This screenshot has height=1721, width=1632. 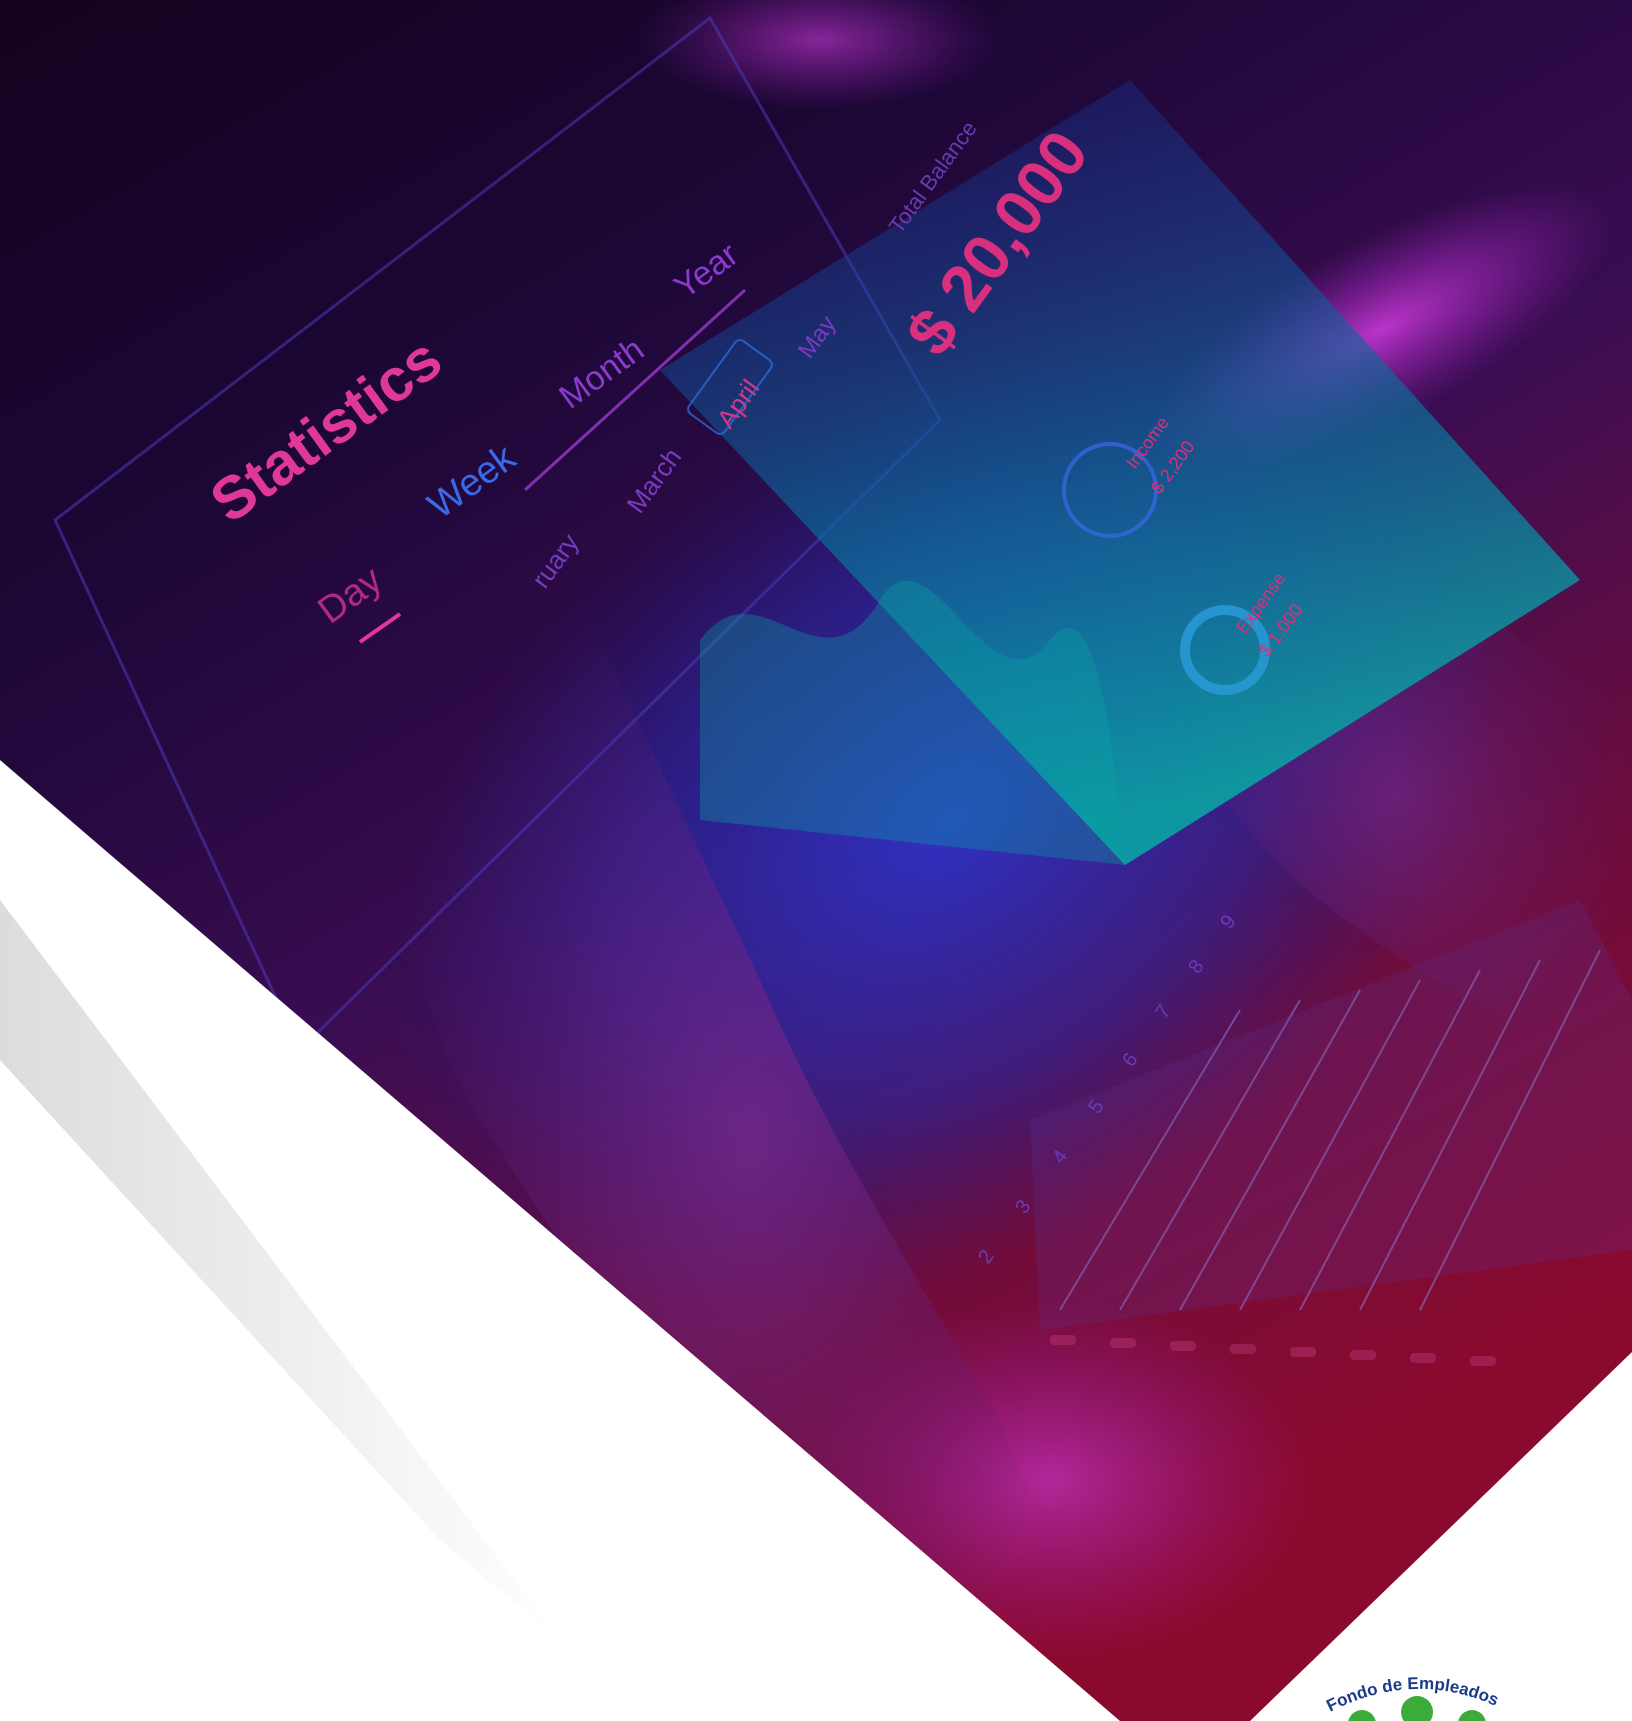 What do you see at coordinates (1417, 1708) in the screenshot?
I see `logo-figure-center-icon` at bounding box center [1417, 1708].